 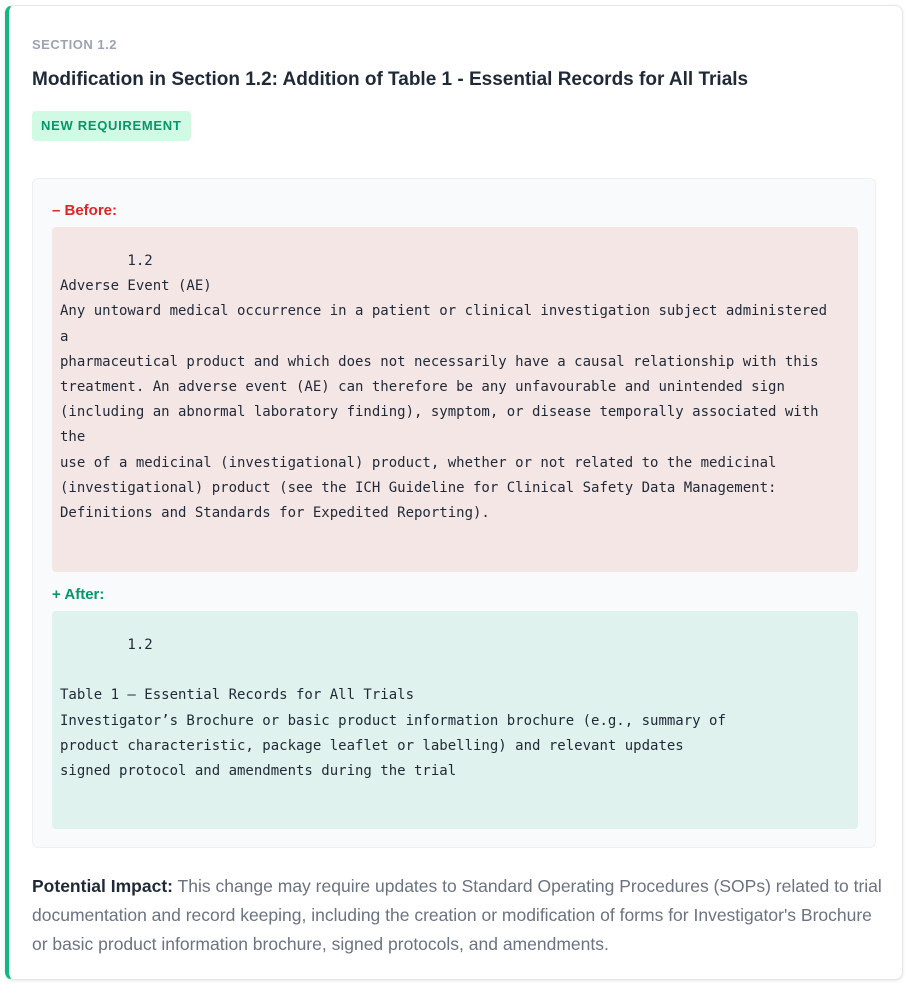 What do you see at coordinates (78, 594) in the screenshot?
I see `after-label: + After:` at bounding box center [78, 594].